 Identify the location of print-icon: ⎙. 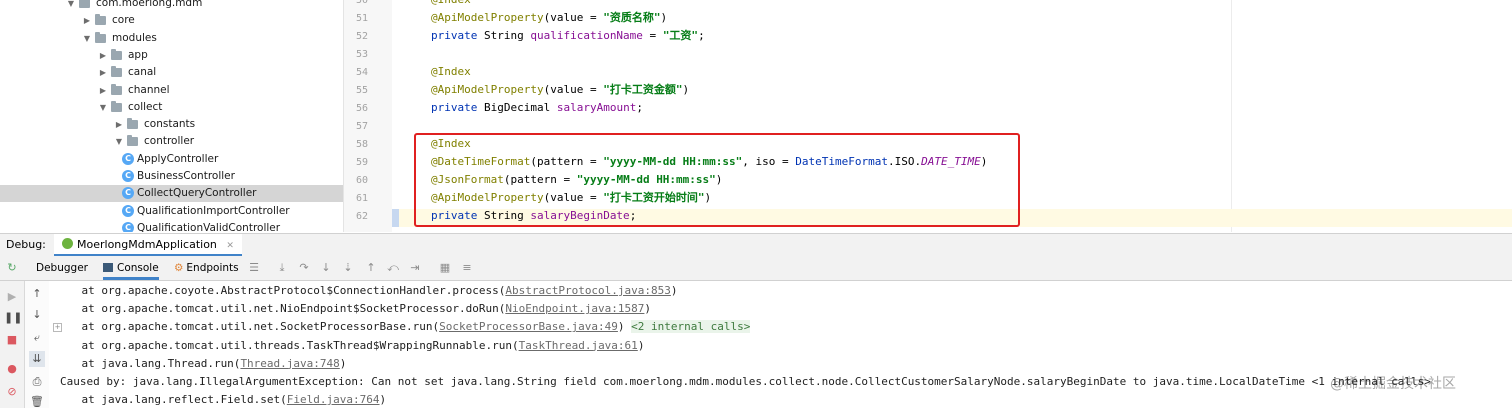
(37, 382).